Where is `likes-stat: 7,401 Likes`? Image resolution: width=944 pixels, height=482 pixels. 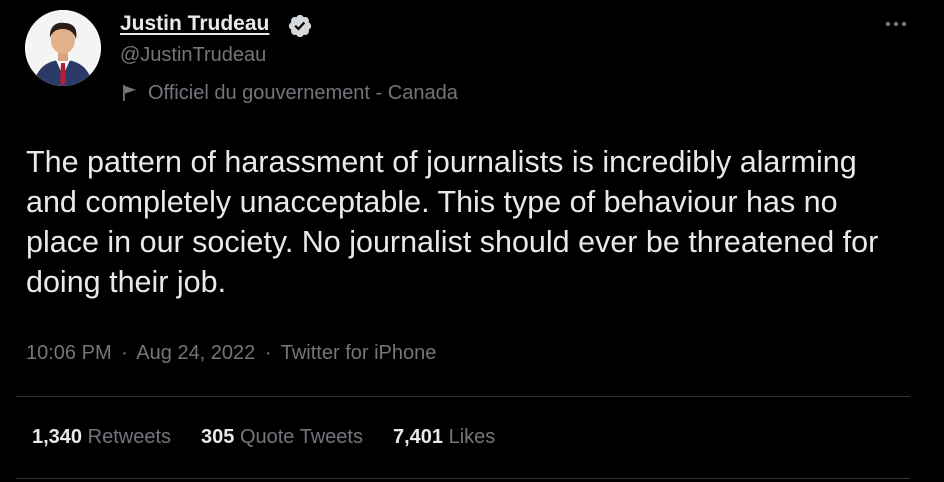 likes-stat: 7,401 Likes is located at coordinates (444, 437).